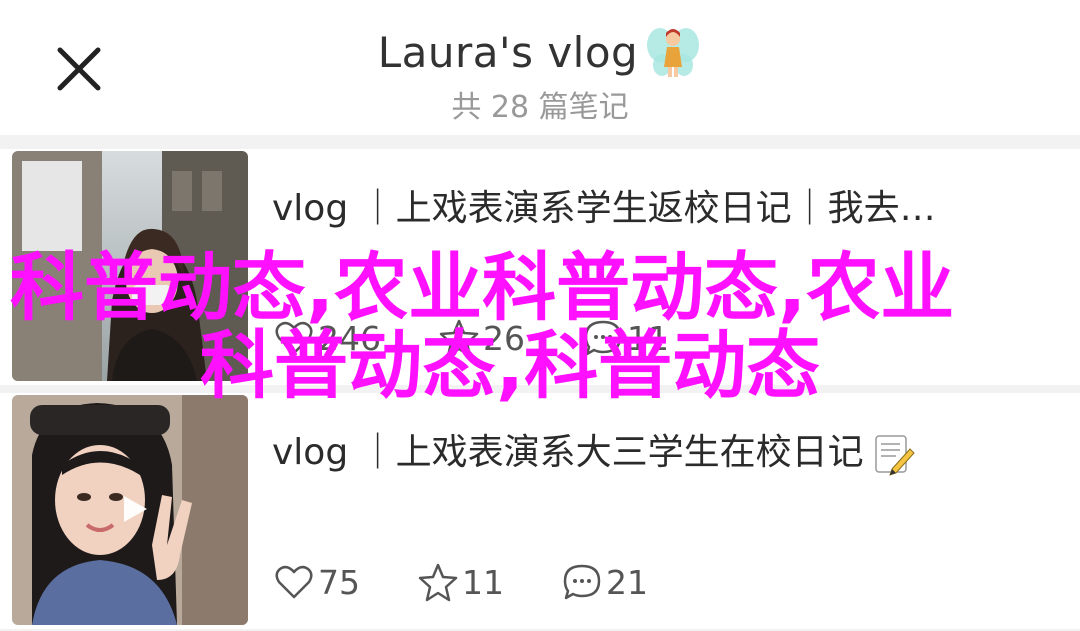 Image resolution: width=1080 pixels, height=631 pixels. What do you see at coordinates (483, 582) in the screenshot?
I see `star-count: 11` at bounding box center [483, 582].